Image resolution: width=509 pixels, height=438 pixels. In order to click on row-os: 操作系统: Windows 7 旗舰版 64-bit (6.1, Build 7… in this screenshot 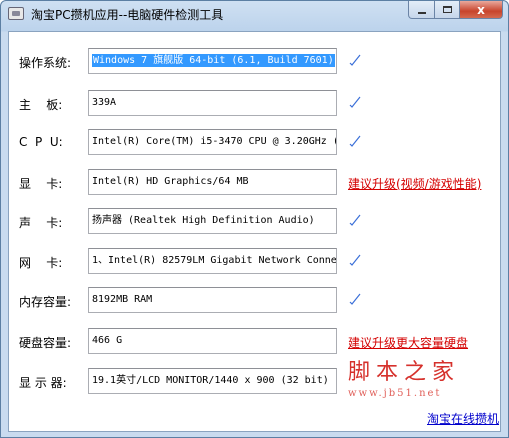, I will do `click(254, 62)`.